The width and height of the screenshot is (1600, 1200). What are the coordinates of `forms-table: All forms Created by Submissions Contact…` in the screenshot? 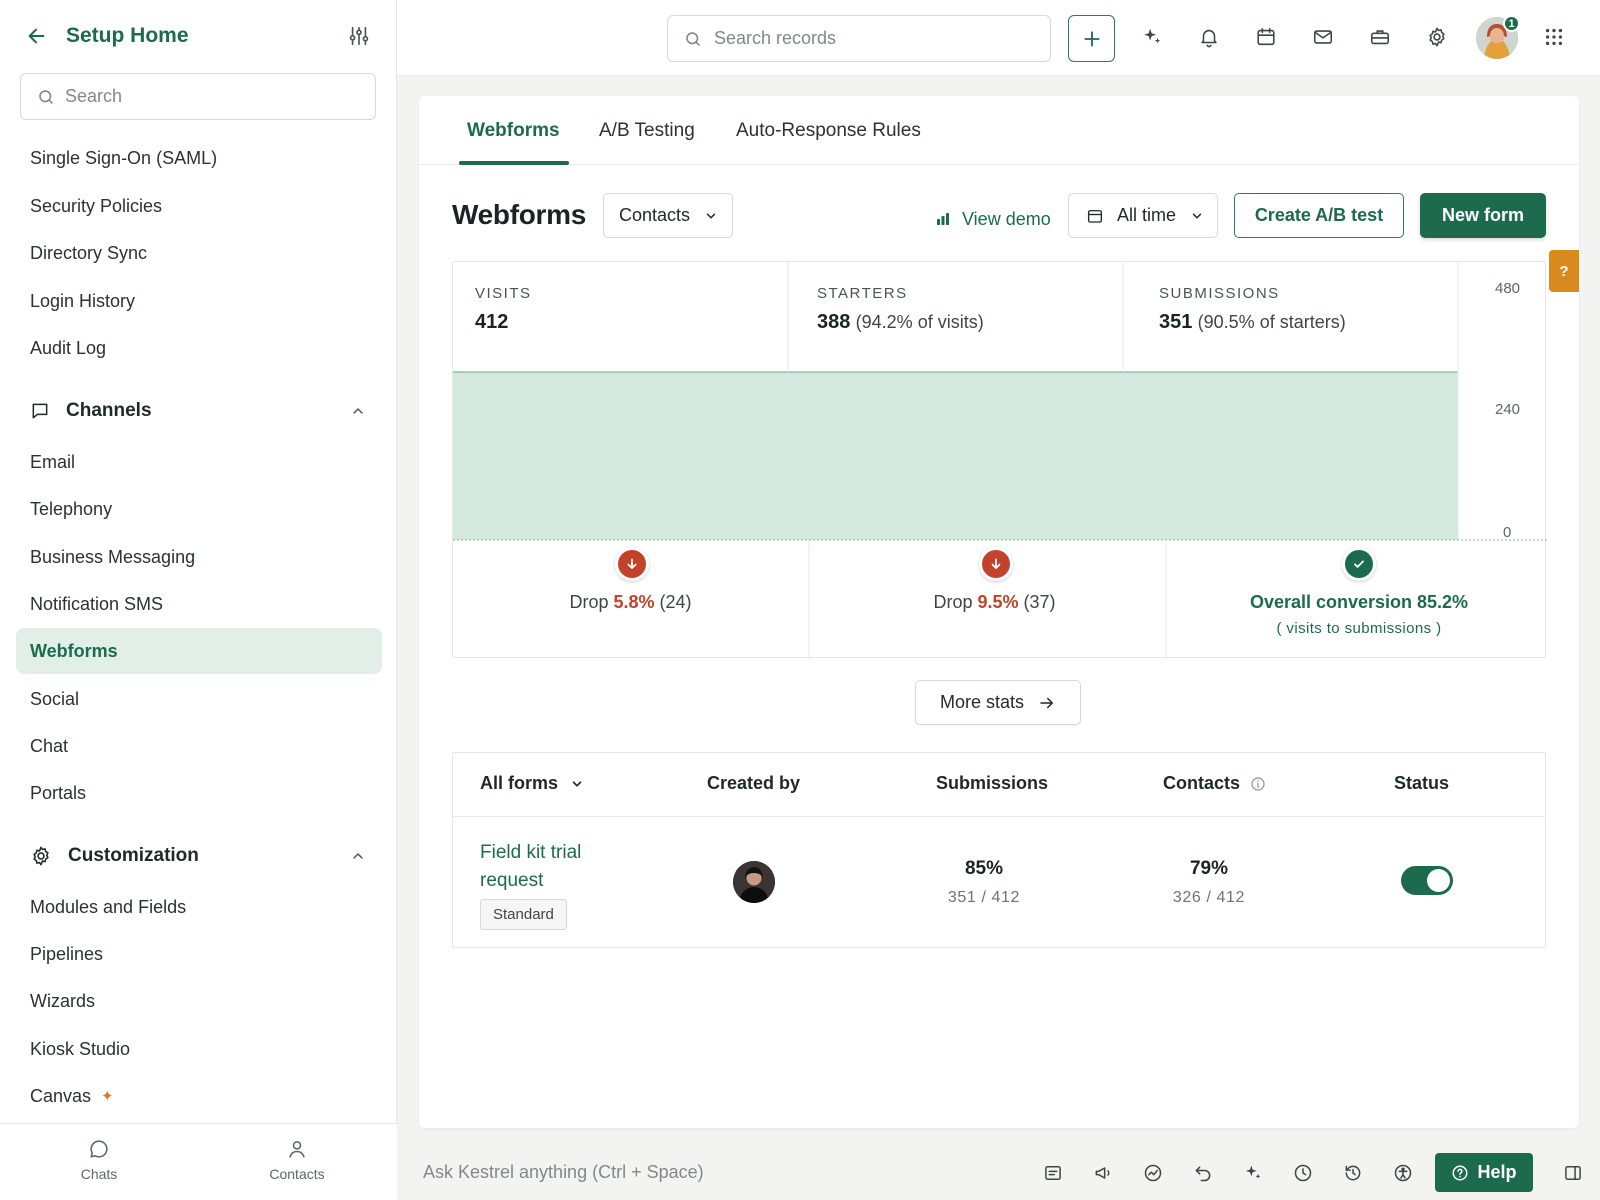 It's located at (999, 850).